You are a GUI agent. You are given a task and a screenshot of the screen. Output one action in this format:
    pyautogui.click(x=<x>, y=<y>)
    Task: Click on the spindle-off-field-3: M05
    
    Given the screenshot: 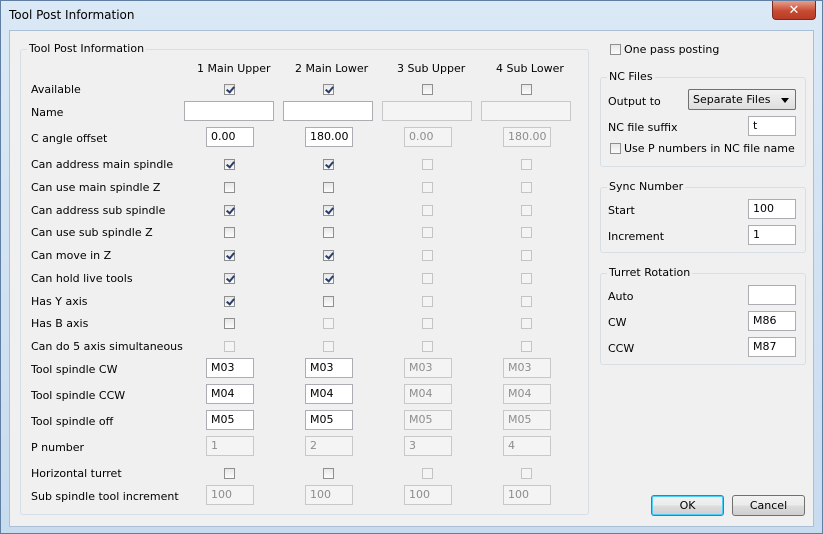 What is the action you would take?
    pyautogui.click(x=428, y=420)
    